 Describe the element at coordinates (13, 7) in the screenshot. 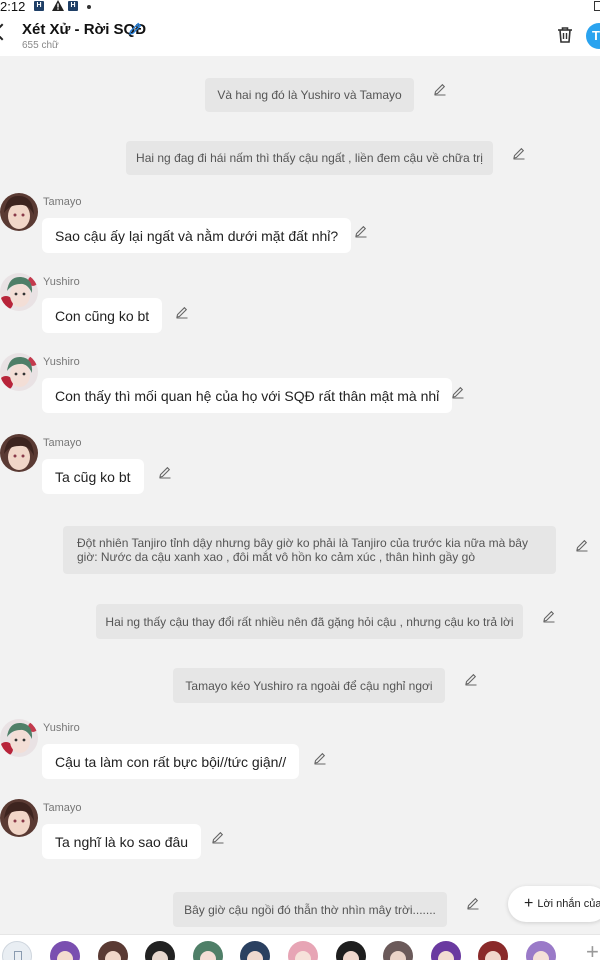

I see `status-time: 2:12` at that location.